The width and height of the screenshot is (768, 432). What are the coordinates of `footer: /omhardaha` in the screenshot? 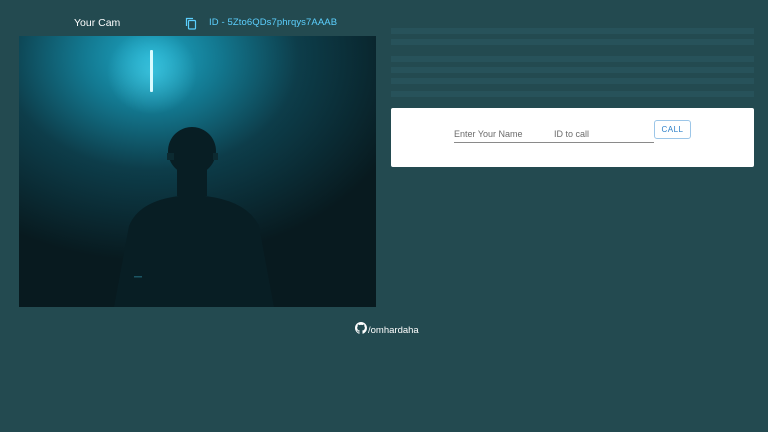 It's located at (387, 330).